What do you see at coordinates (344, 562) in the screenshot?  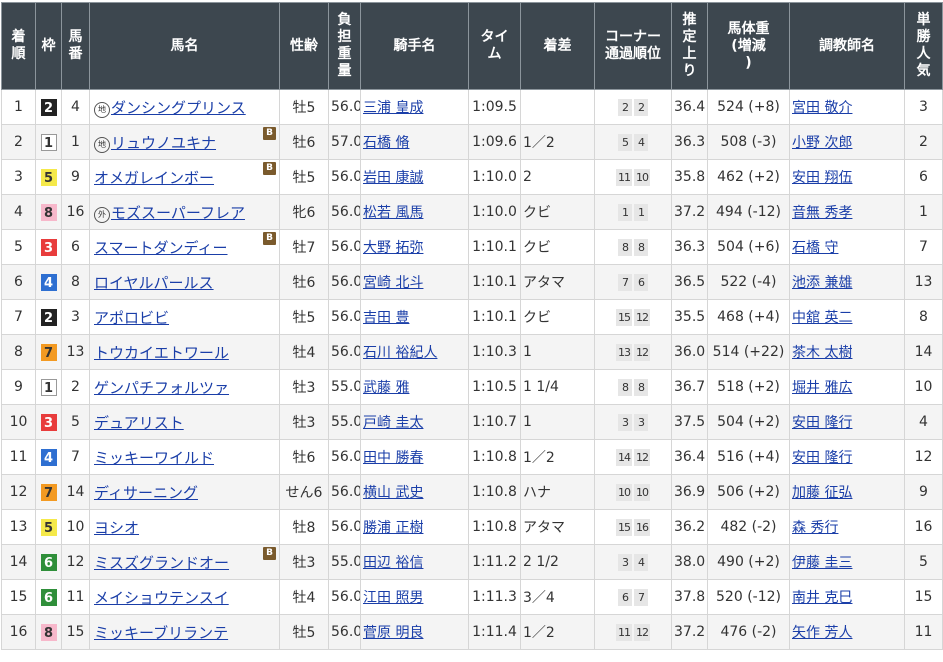 I see `weight-cell: 55.0` at bounding box center [344, 562].